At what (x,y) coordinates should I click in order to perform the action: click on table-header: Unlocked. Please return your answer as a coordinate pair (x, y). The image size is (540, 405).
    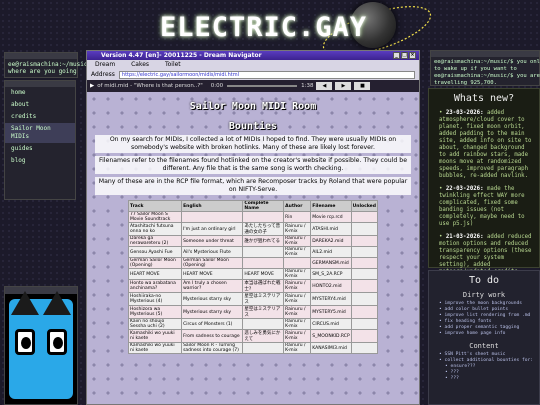
    Looking at the image, I should click on (364, 206).